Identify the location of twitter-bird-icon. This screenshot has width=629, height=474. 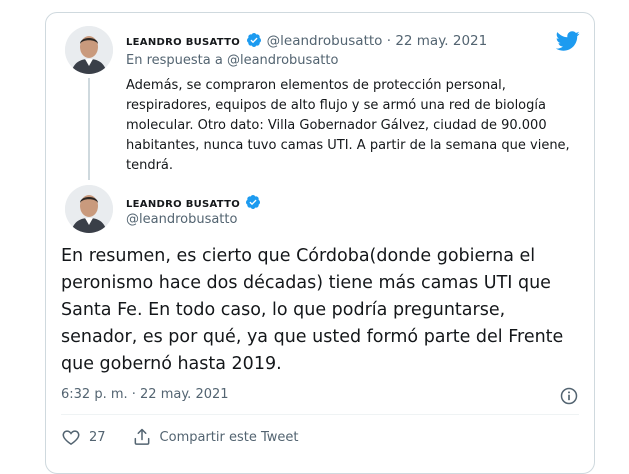
(568, 41).